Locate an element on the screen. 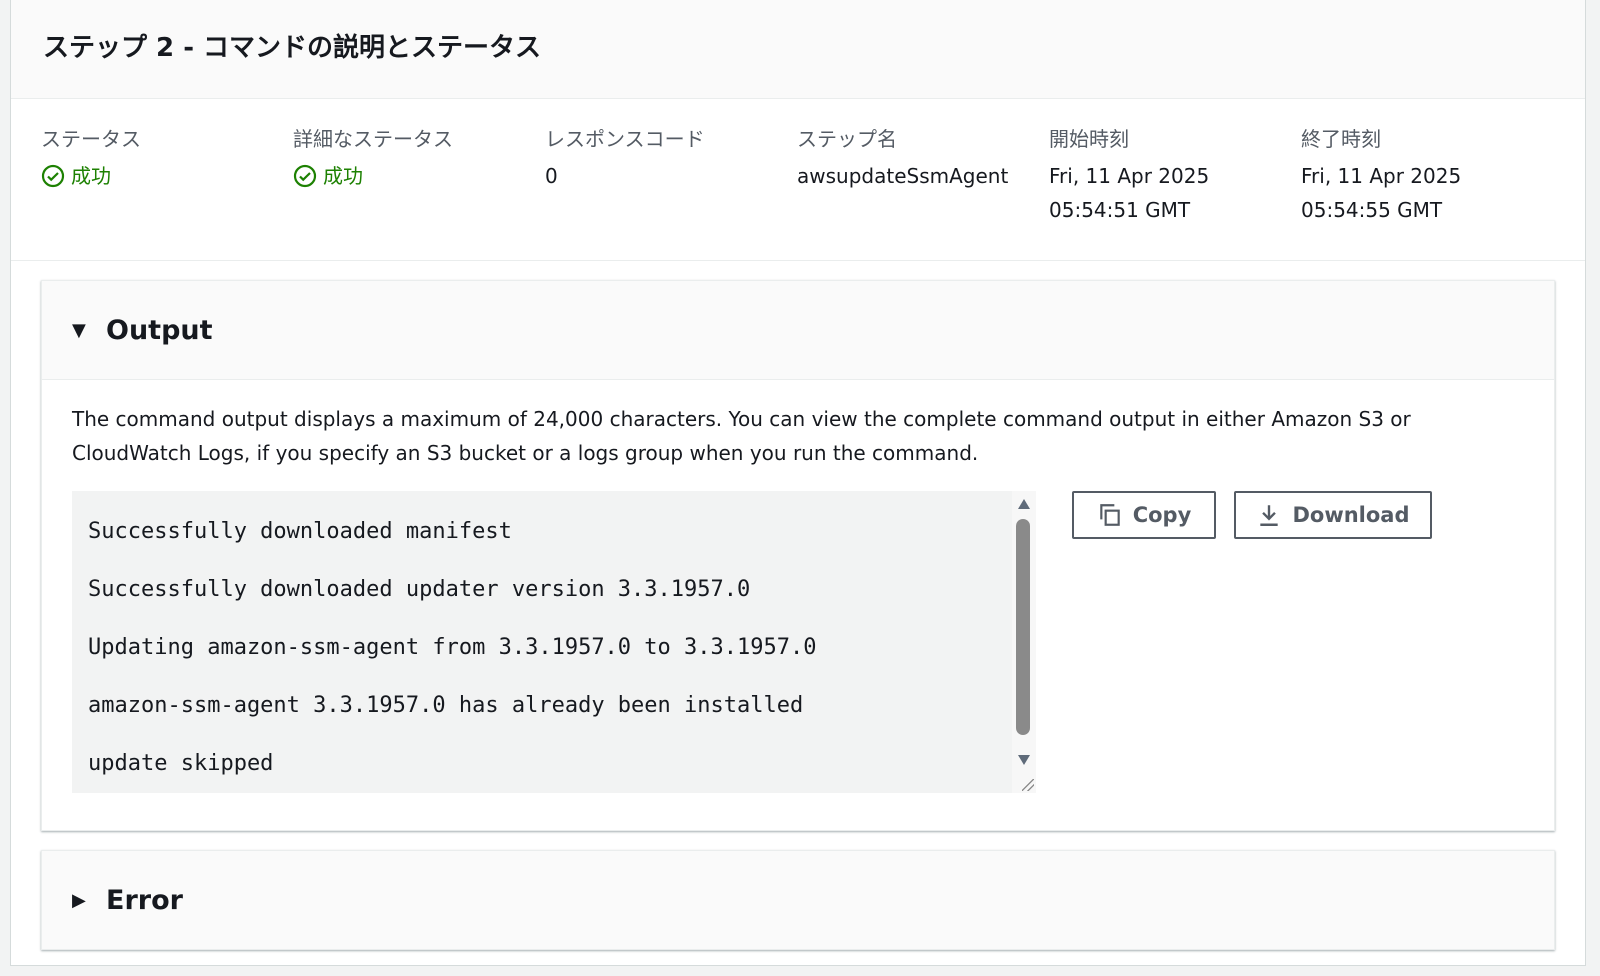 The width and height of the screenshot is (1600, 976). scrollbar-thumb is located at coordinates (1023, 627).